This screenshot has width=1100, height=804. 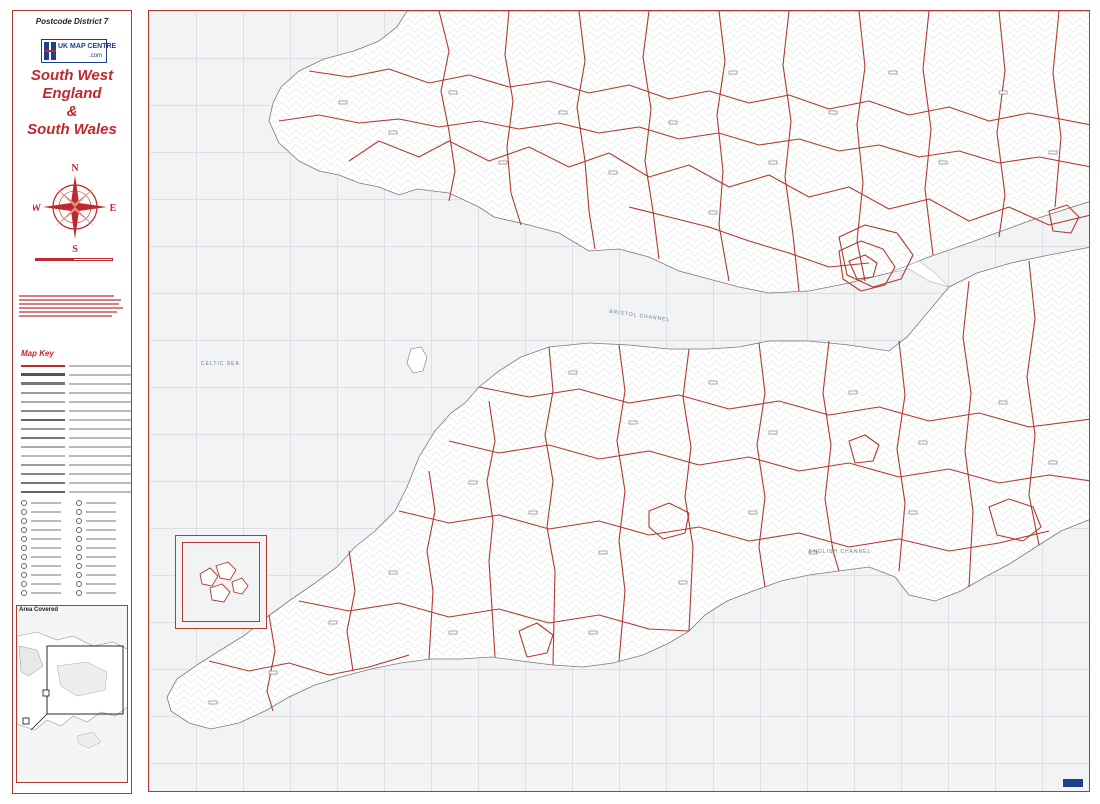 What do you see at coordinates (417, 360) in the screenshot?
I see `lundy-island` at bounding box center [417, 360].